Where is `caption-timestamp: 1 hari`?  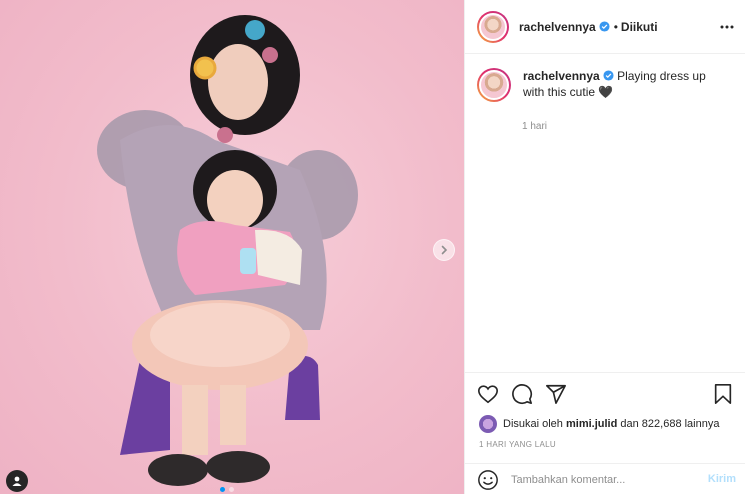
caption-timestamp: 1 hari is located at coordinates (535, 126).